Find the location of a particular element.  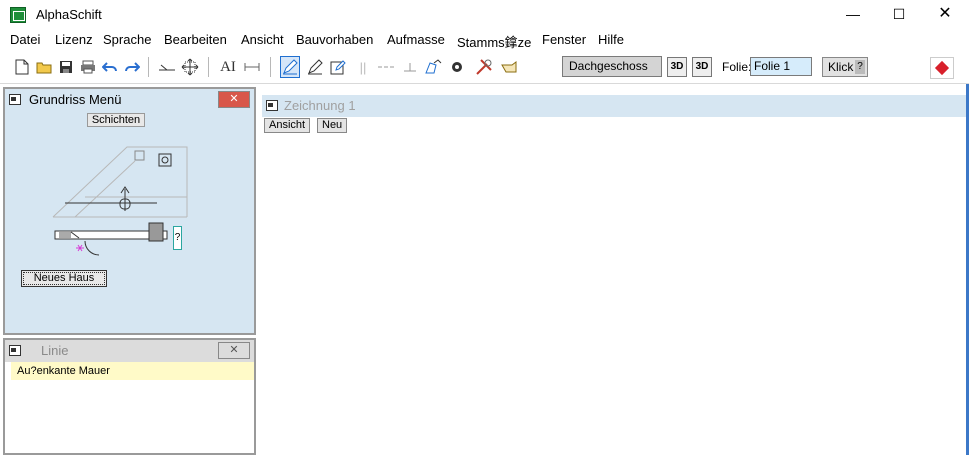

menu-bearbeiten: Bearbeiten is located at coordinates (195, 39).